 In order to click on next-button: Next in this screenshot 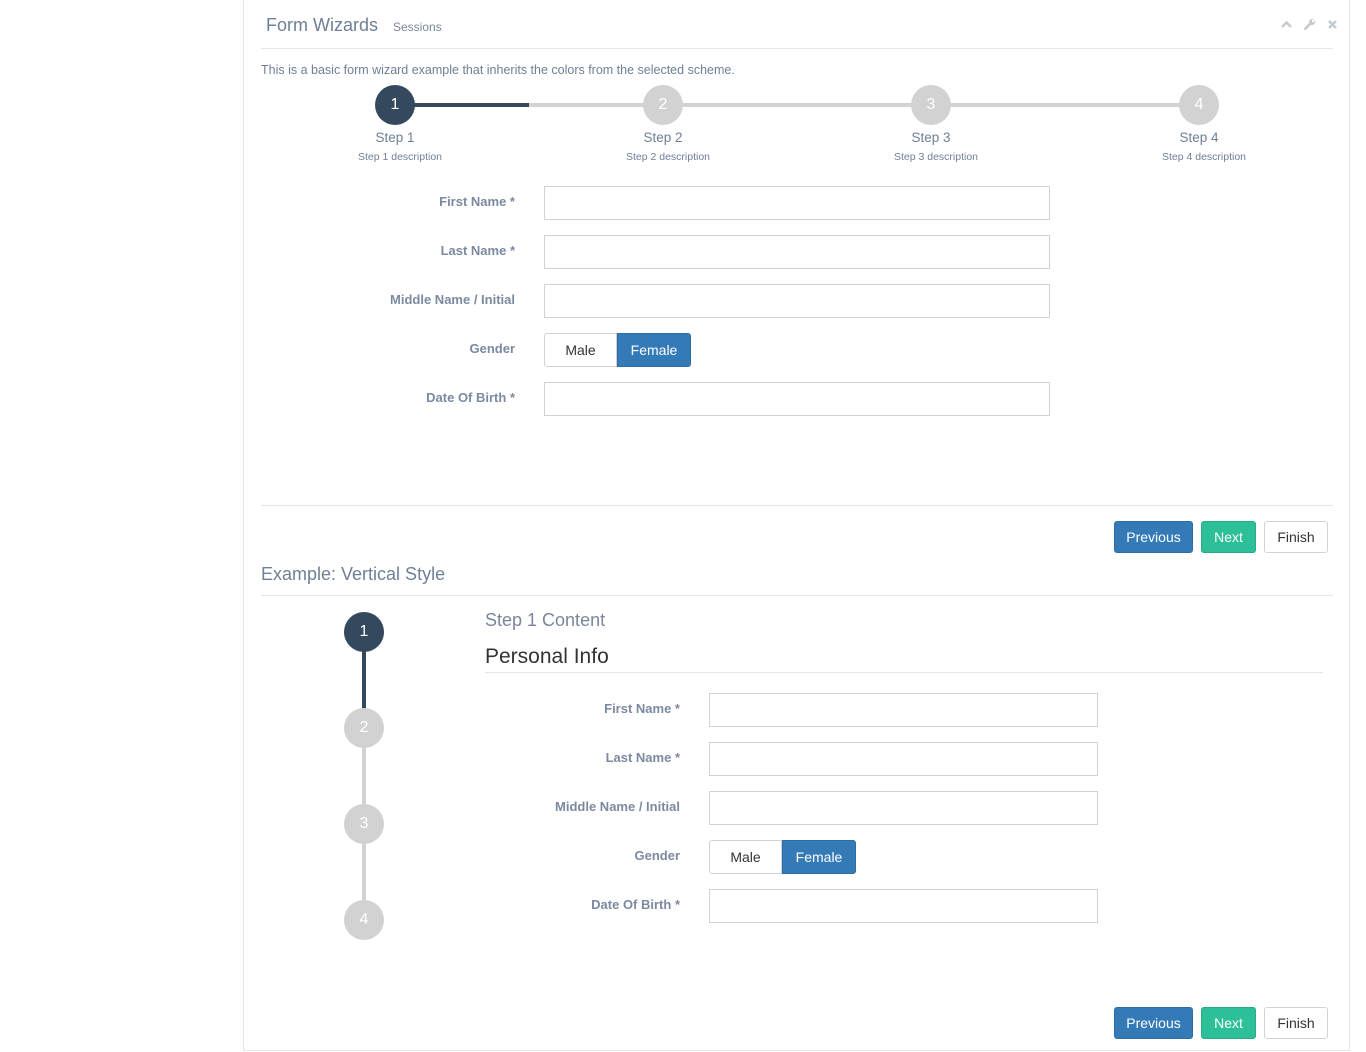, I will do `click(1228, 537)`.